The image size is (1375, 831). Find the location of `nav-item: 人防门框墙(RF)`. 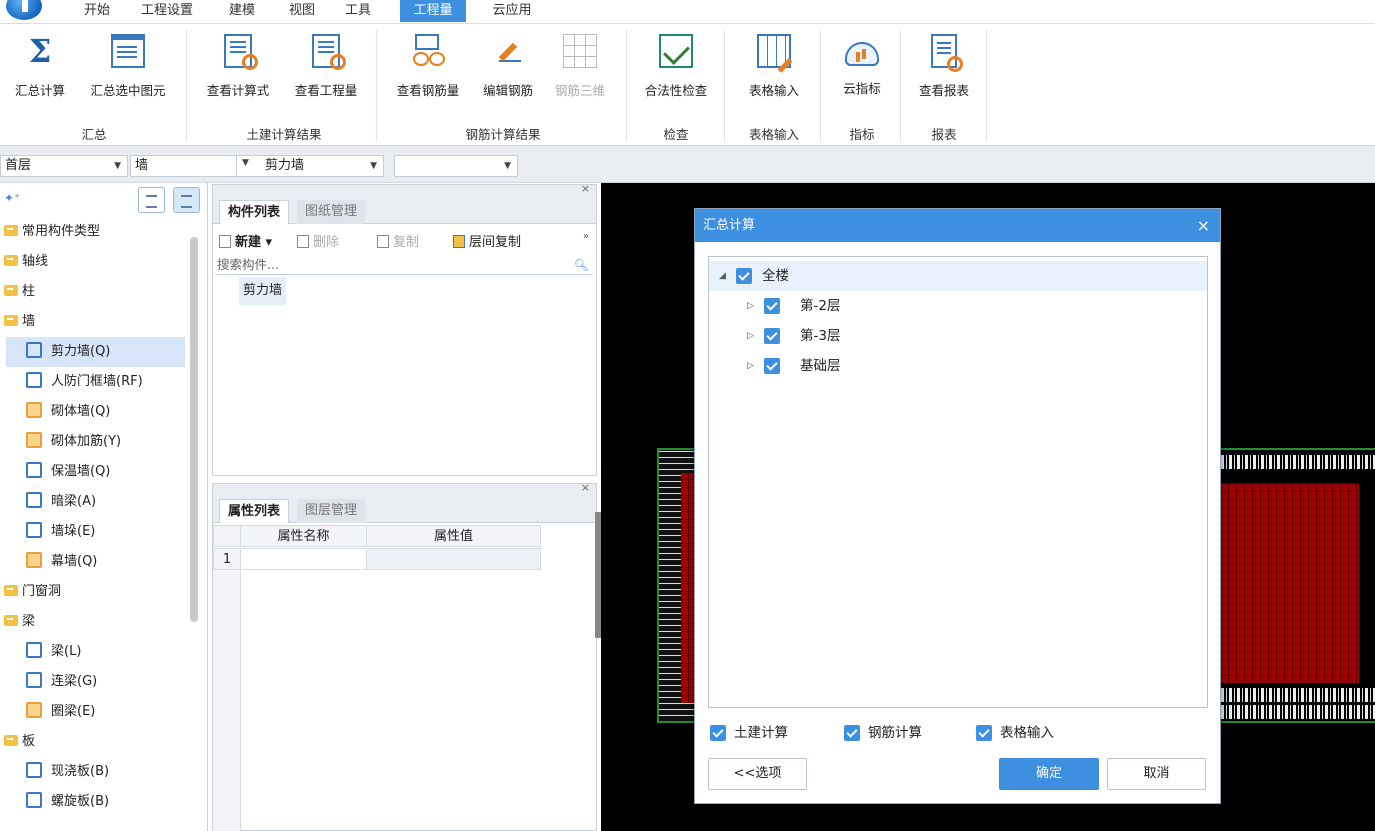

nav-item: 人防门框墙(RF) is located at coordinates (95, 382).